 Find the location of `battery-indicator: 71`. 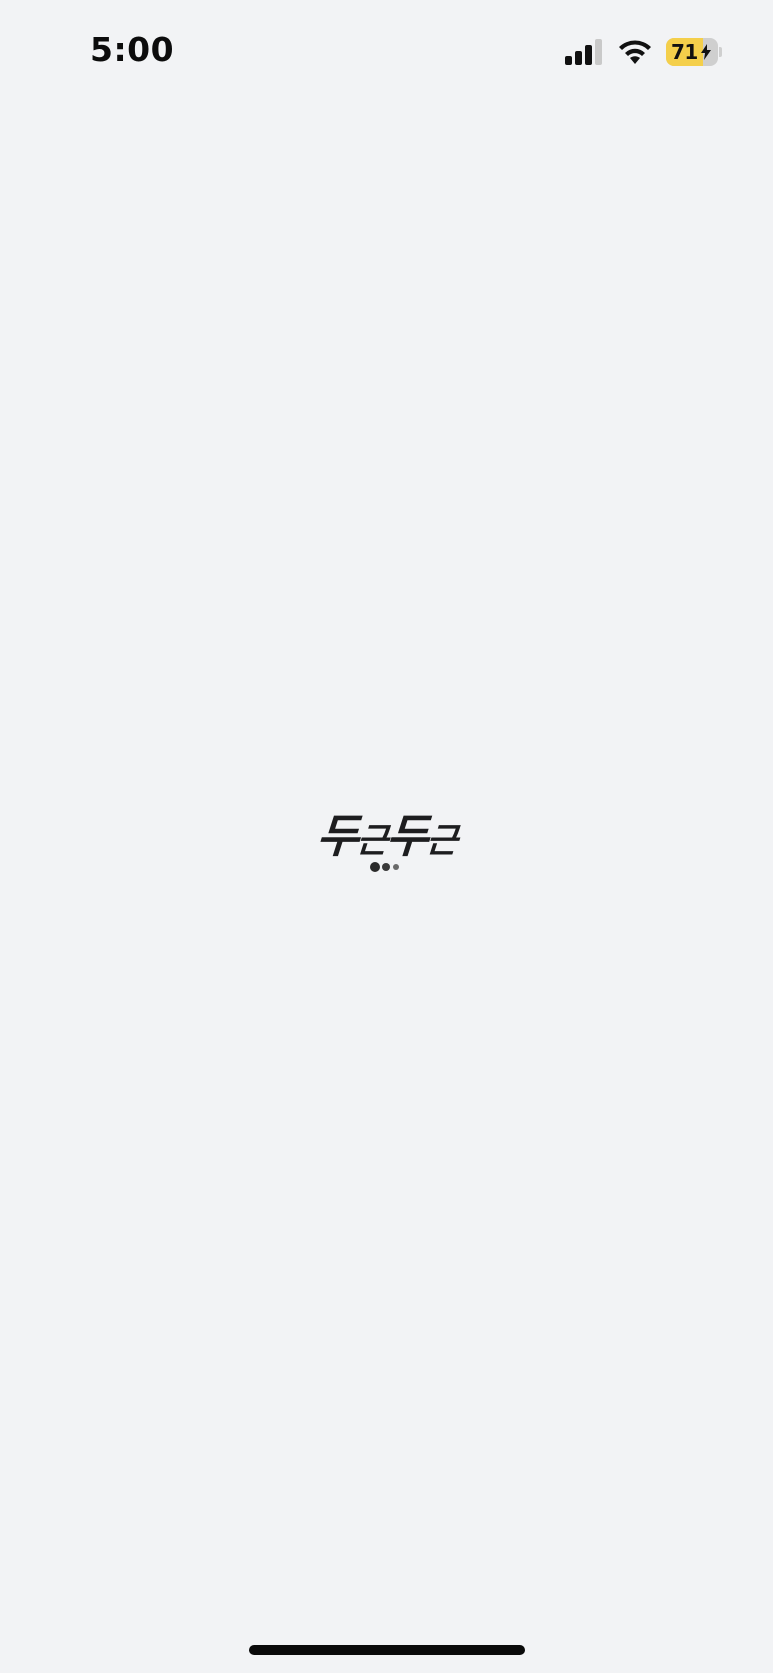

battery-indicator: 71 is located at coordinates (694, 52).